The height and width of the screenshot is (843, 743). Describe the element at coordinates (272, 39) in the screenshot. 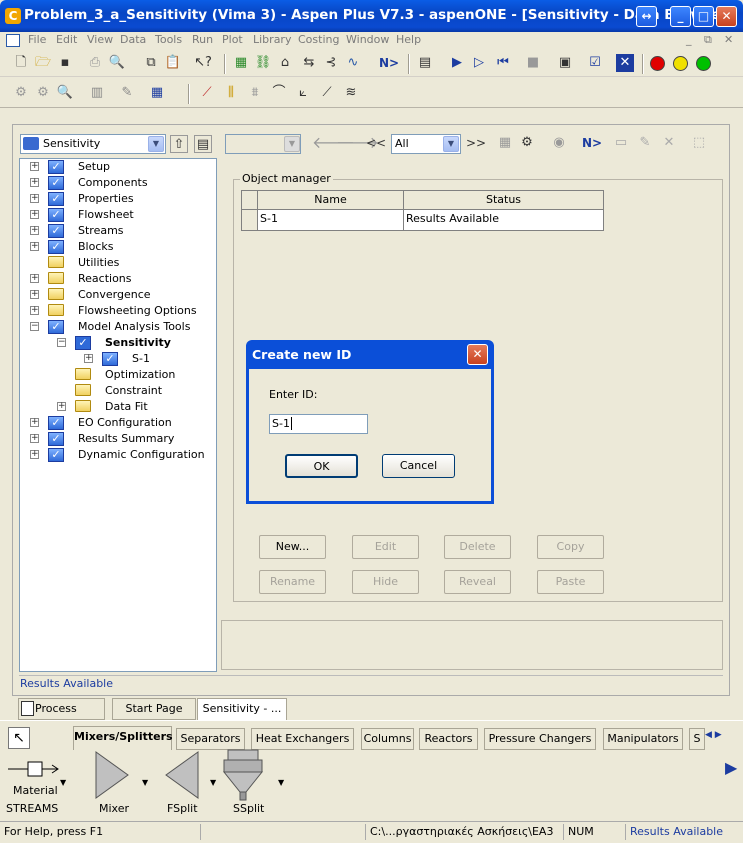

I see `menu-library: Library` at that location.